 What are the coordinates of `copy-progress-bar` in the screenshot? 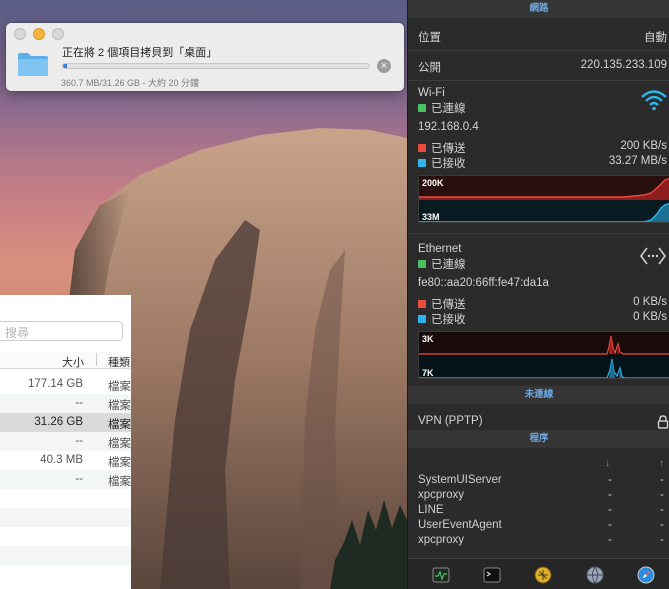 It's located at (216, 66).